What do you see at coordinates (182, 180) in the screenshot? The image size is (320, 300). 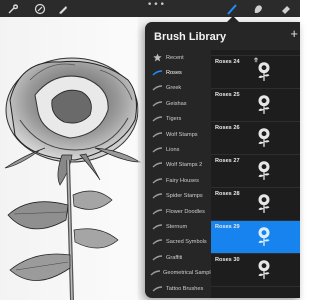 I see `brush-set-label: Fairy Houses` at bounding box center [182, 180].